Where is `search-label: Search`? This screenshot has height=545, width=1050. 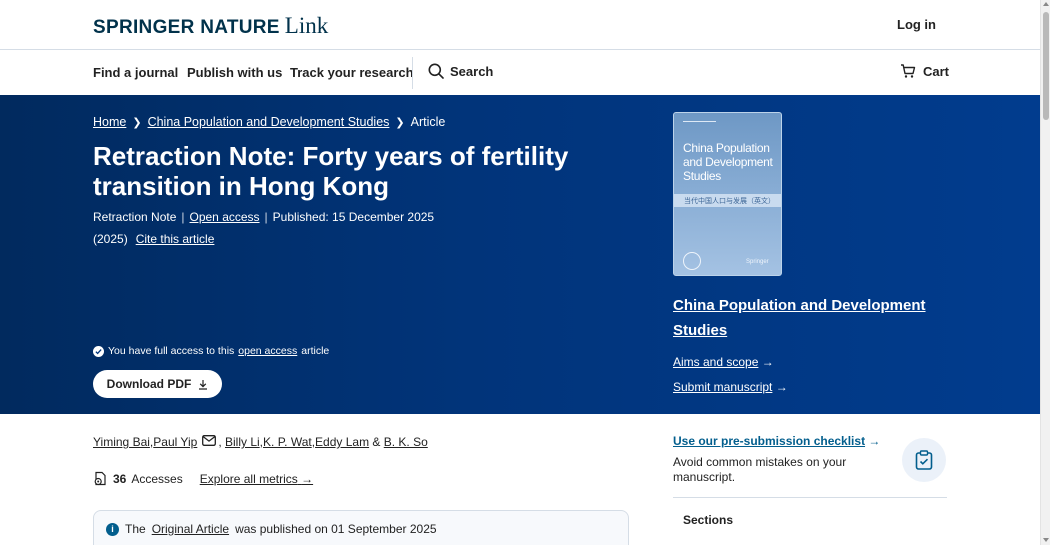 search-label: Search is located at coordinates (472, 71).